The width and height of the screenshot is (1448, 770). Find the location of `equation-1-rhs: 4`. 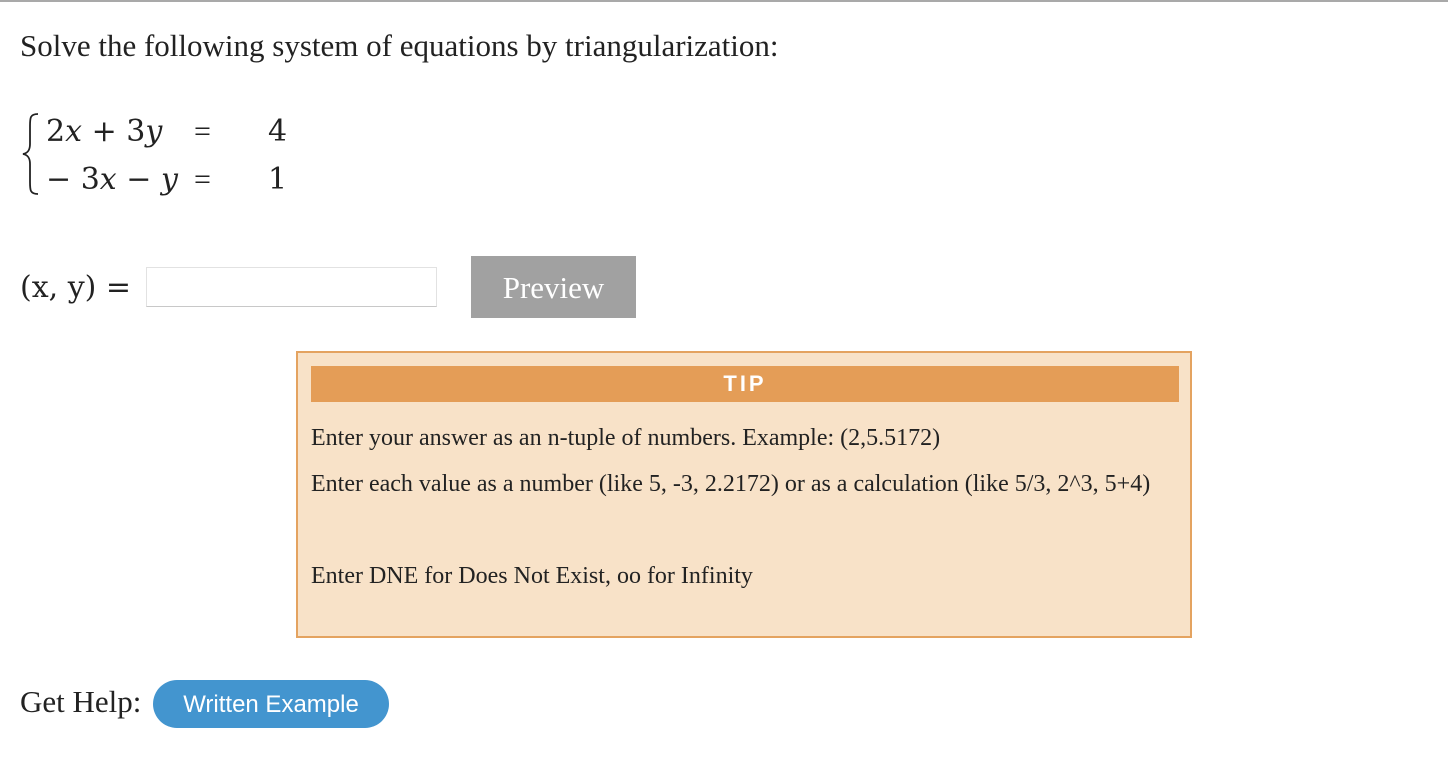

equation-1-rhs: 4 is located at coordinates (278, 131).